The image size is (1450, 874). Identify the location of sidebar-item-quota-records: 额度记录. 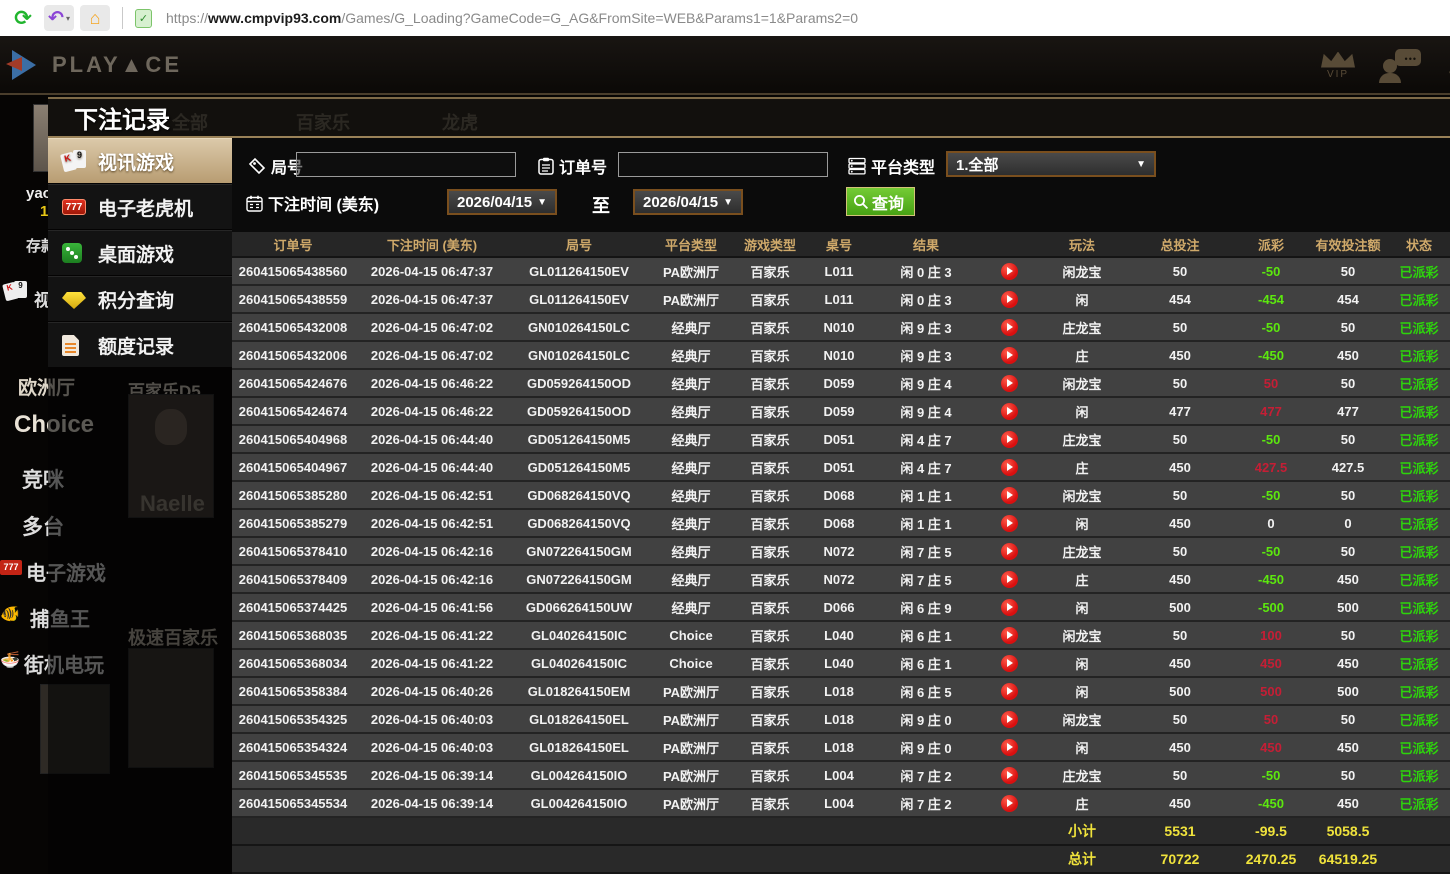
(140, 344).